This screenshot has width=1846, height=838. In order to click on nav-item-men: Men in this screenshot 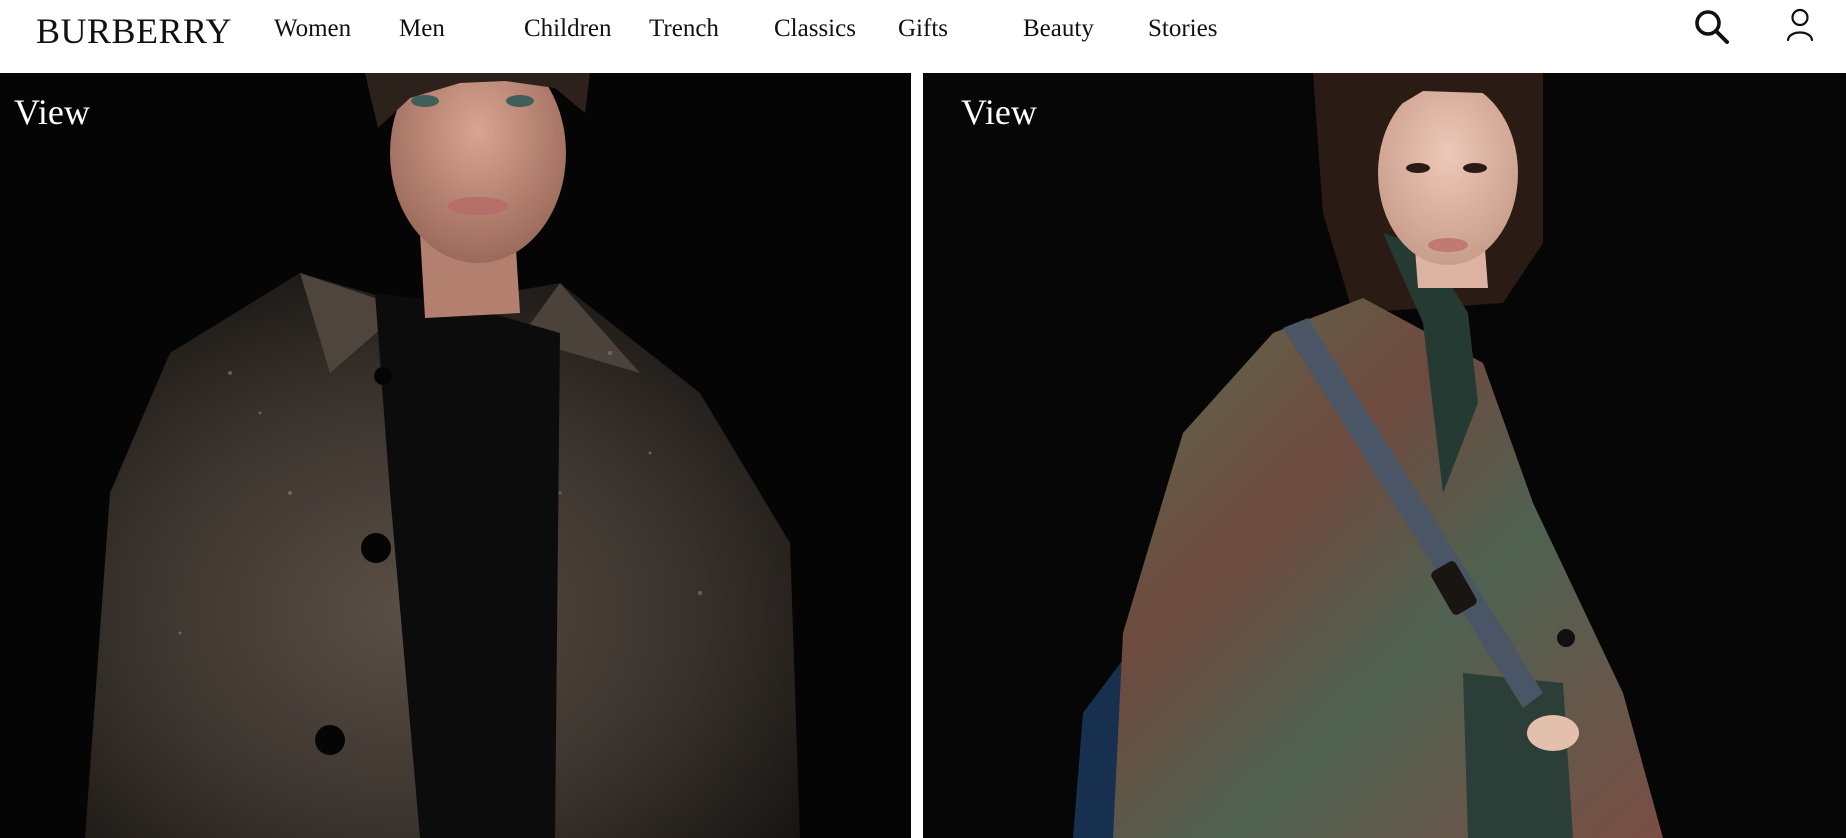, I will do `click(422, 29)`.